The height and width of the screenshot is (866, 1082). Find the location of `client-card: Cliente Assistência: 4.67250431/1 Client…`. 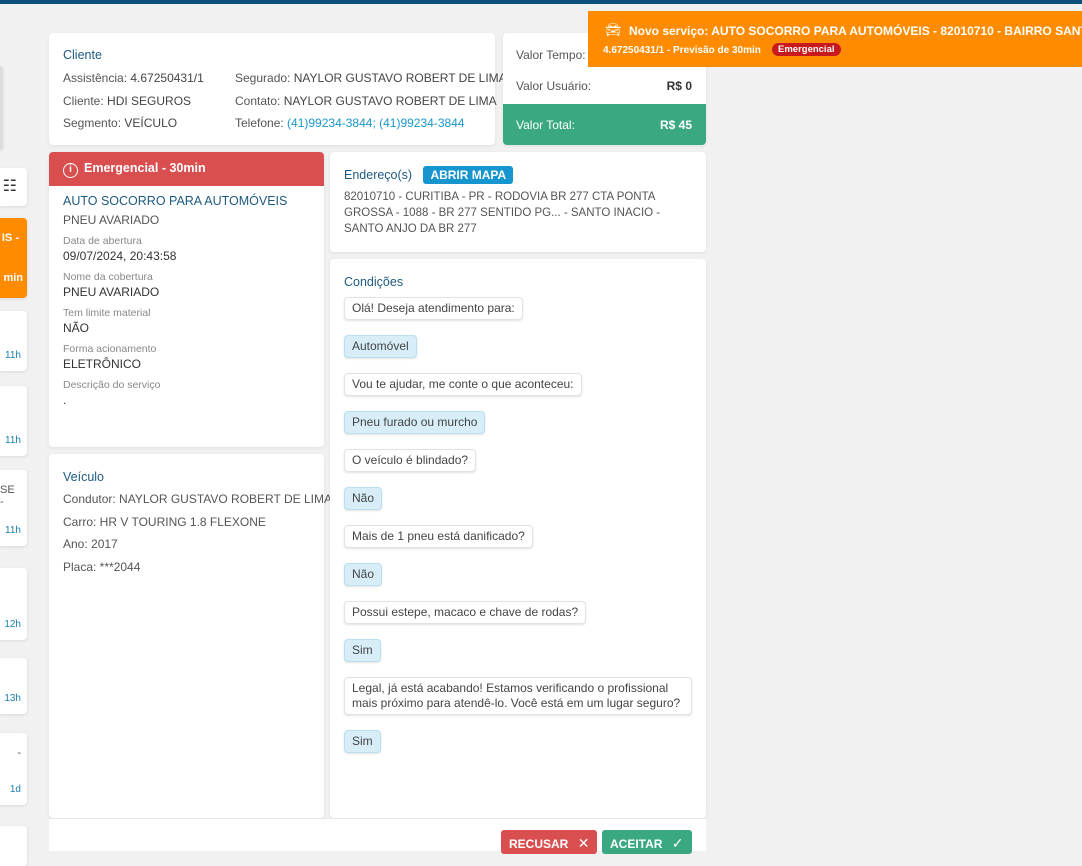

client-card: Cliente Assistência: 4.67250431/1 Client… is located at coordinates (278, 89).